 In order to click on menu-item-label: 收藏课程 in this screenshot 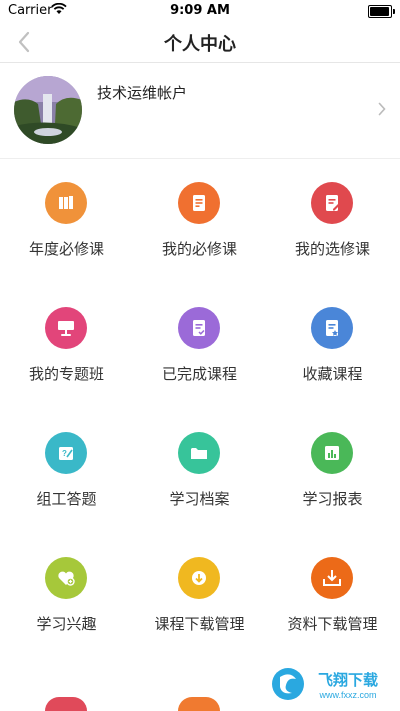, I will do `click(332, 374)`.